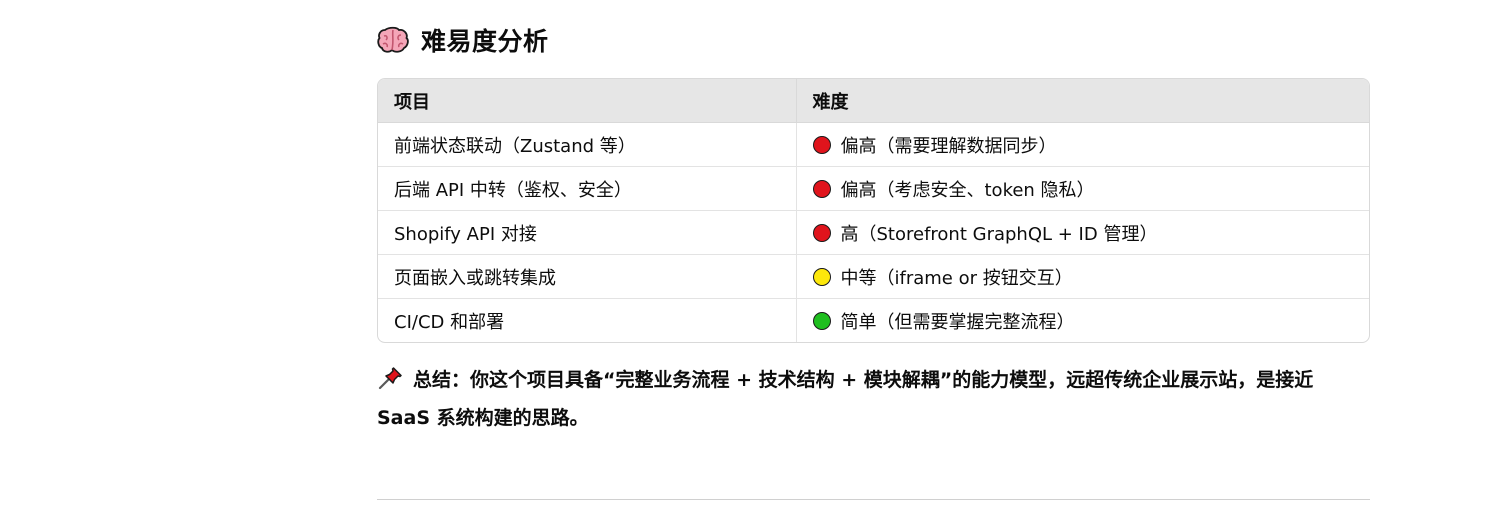 The height and width of the screenshot is (531, 1500). I want to click on difficulty-text: 中等（iframe or 按钮交互）, so click(956, 278).